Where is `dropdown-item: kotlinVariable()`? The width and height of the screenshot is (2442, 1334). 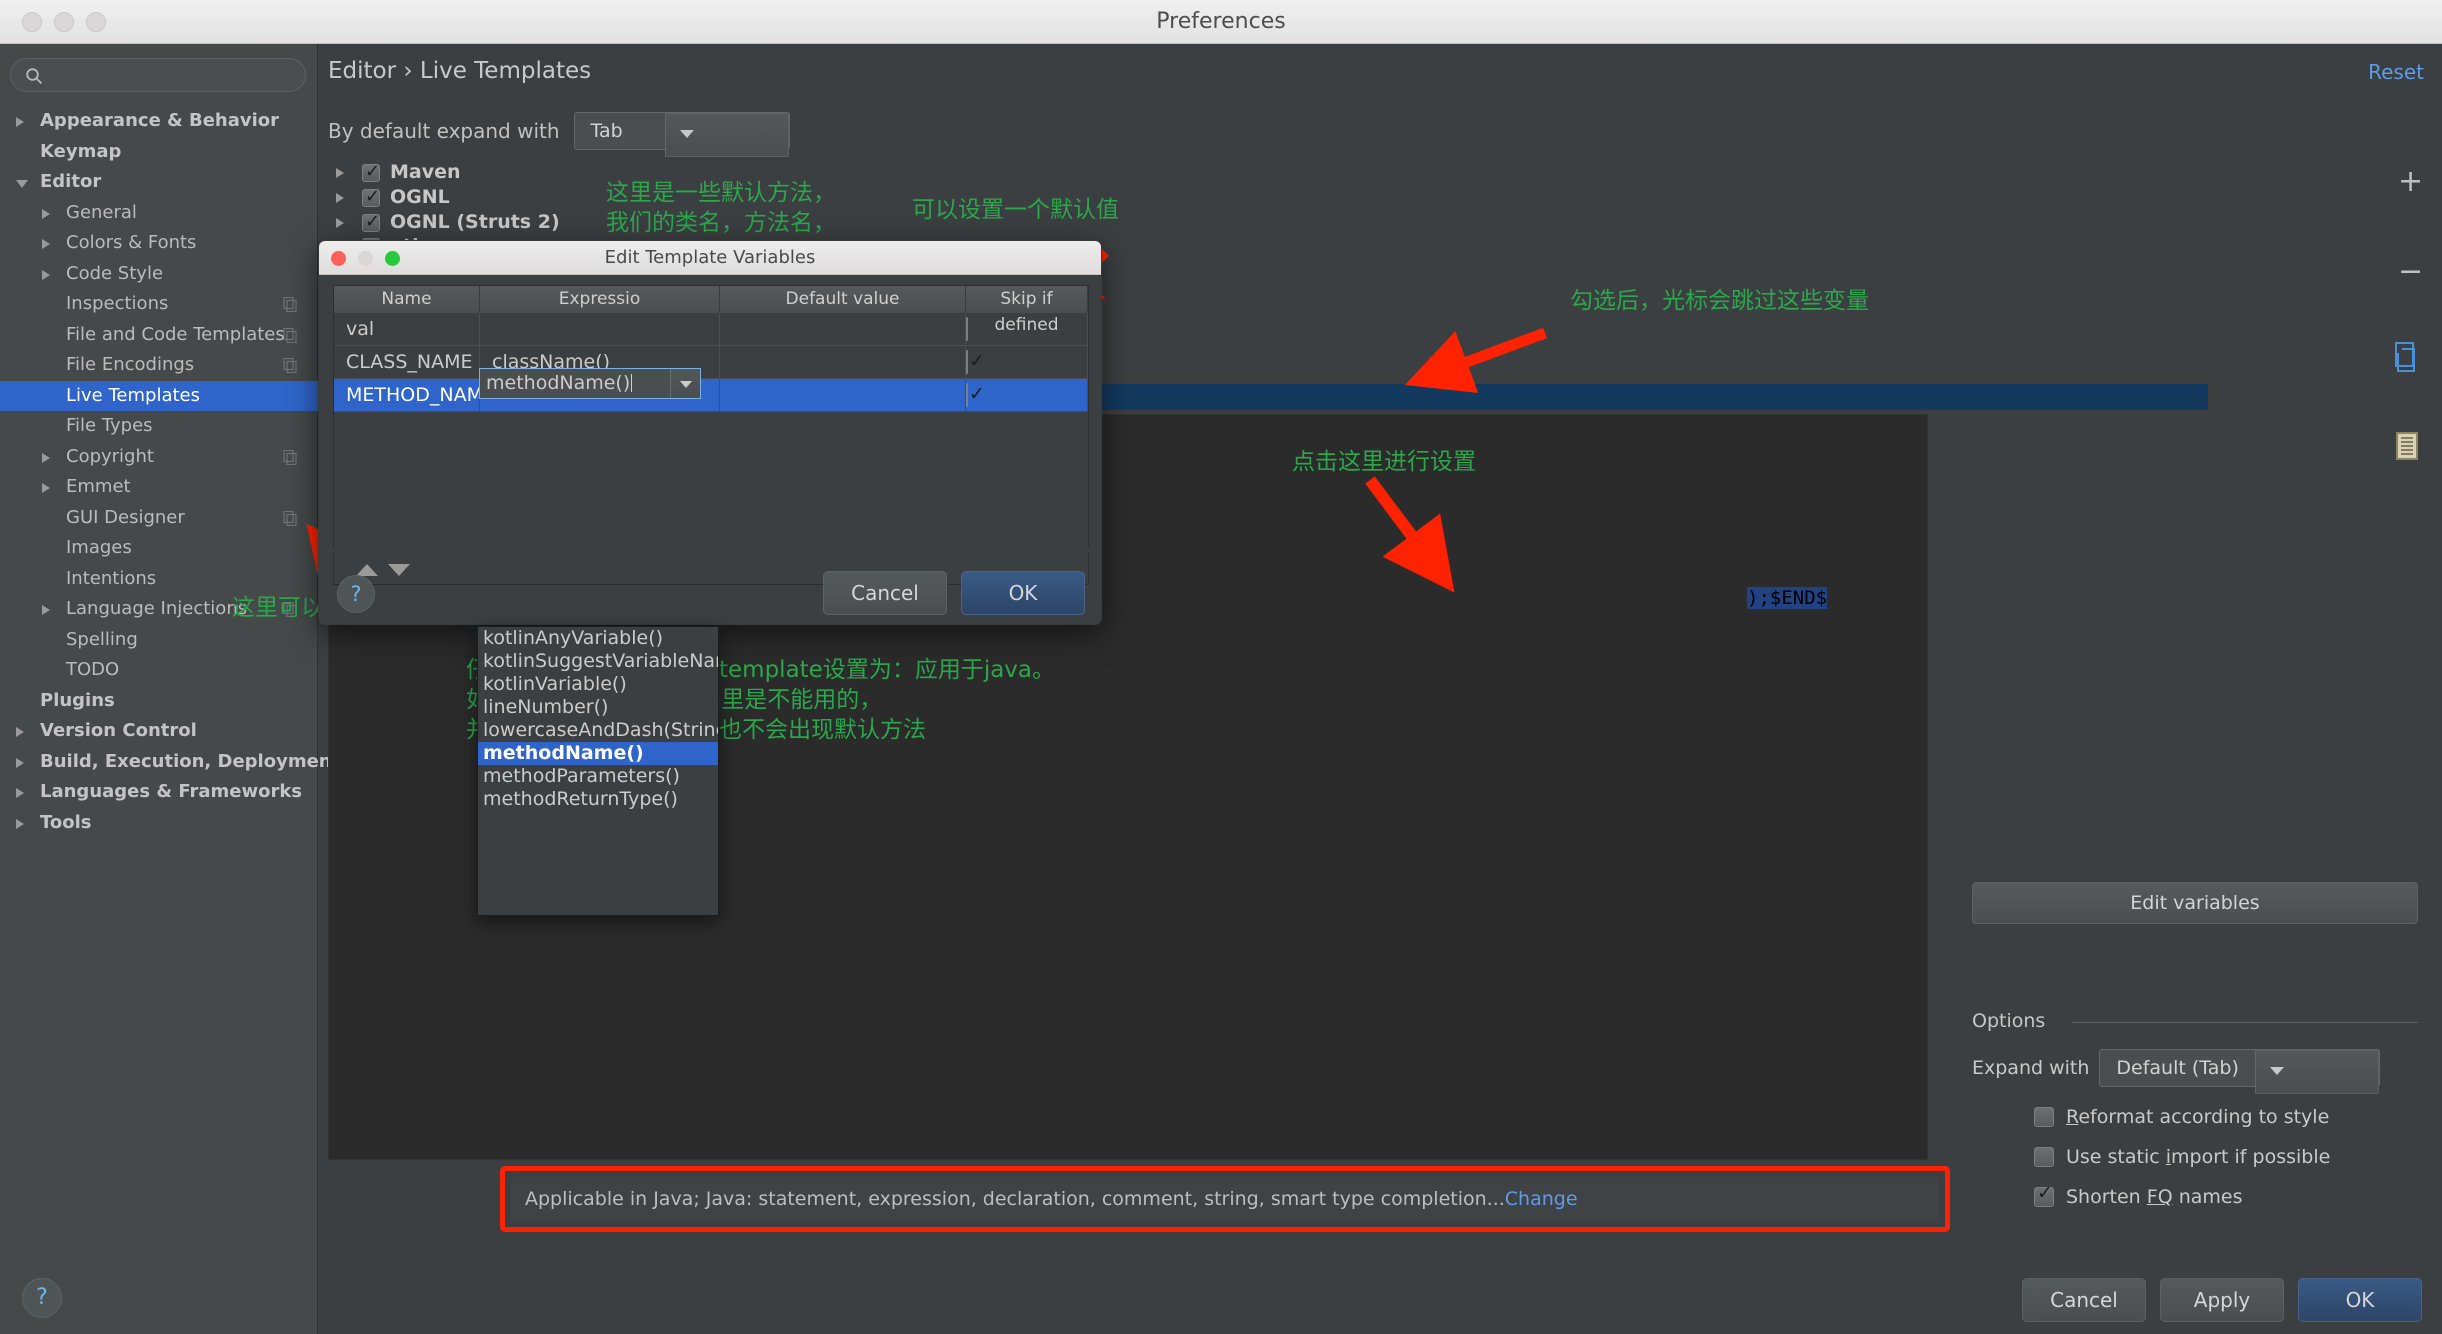
dropdown-item: kotlinVariable() is located at coordinates (598, 684).